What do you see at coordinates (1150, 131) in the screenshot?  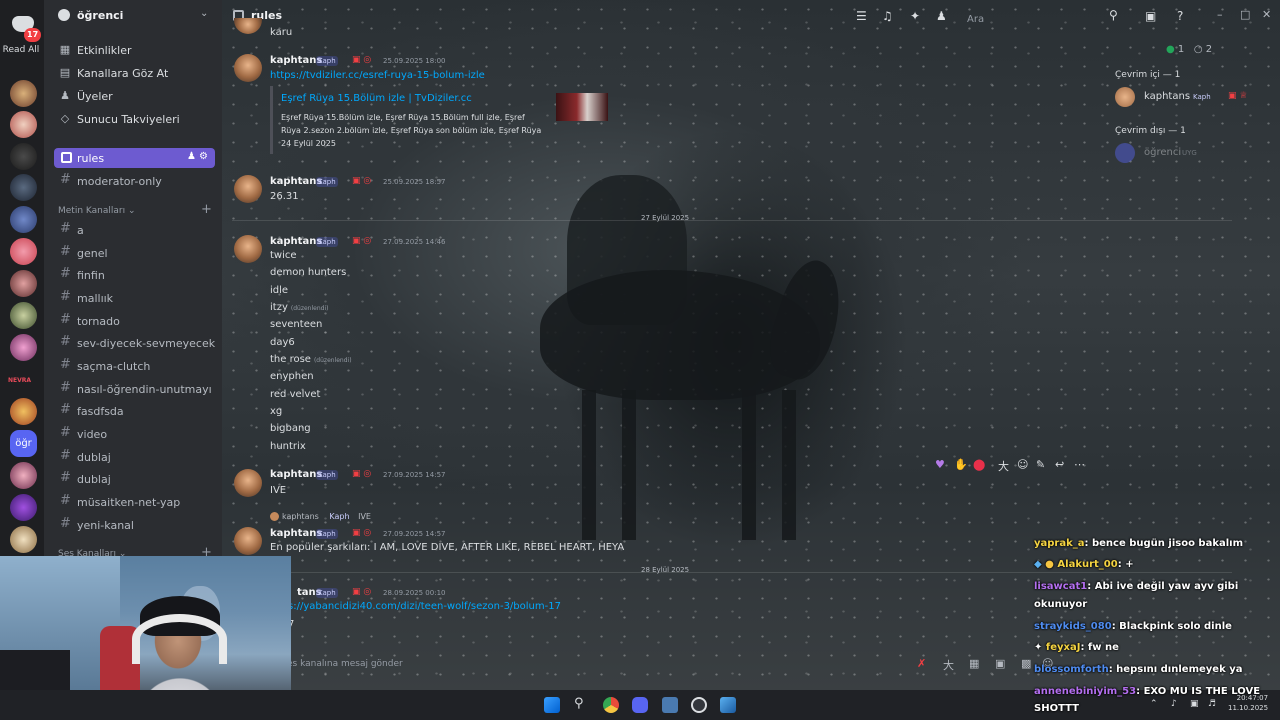 I see `offline-header: Çevrim dışı — 1` at bounding box center [1150, 131].